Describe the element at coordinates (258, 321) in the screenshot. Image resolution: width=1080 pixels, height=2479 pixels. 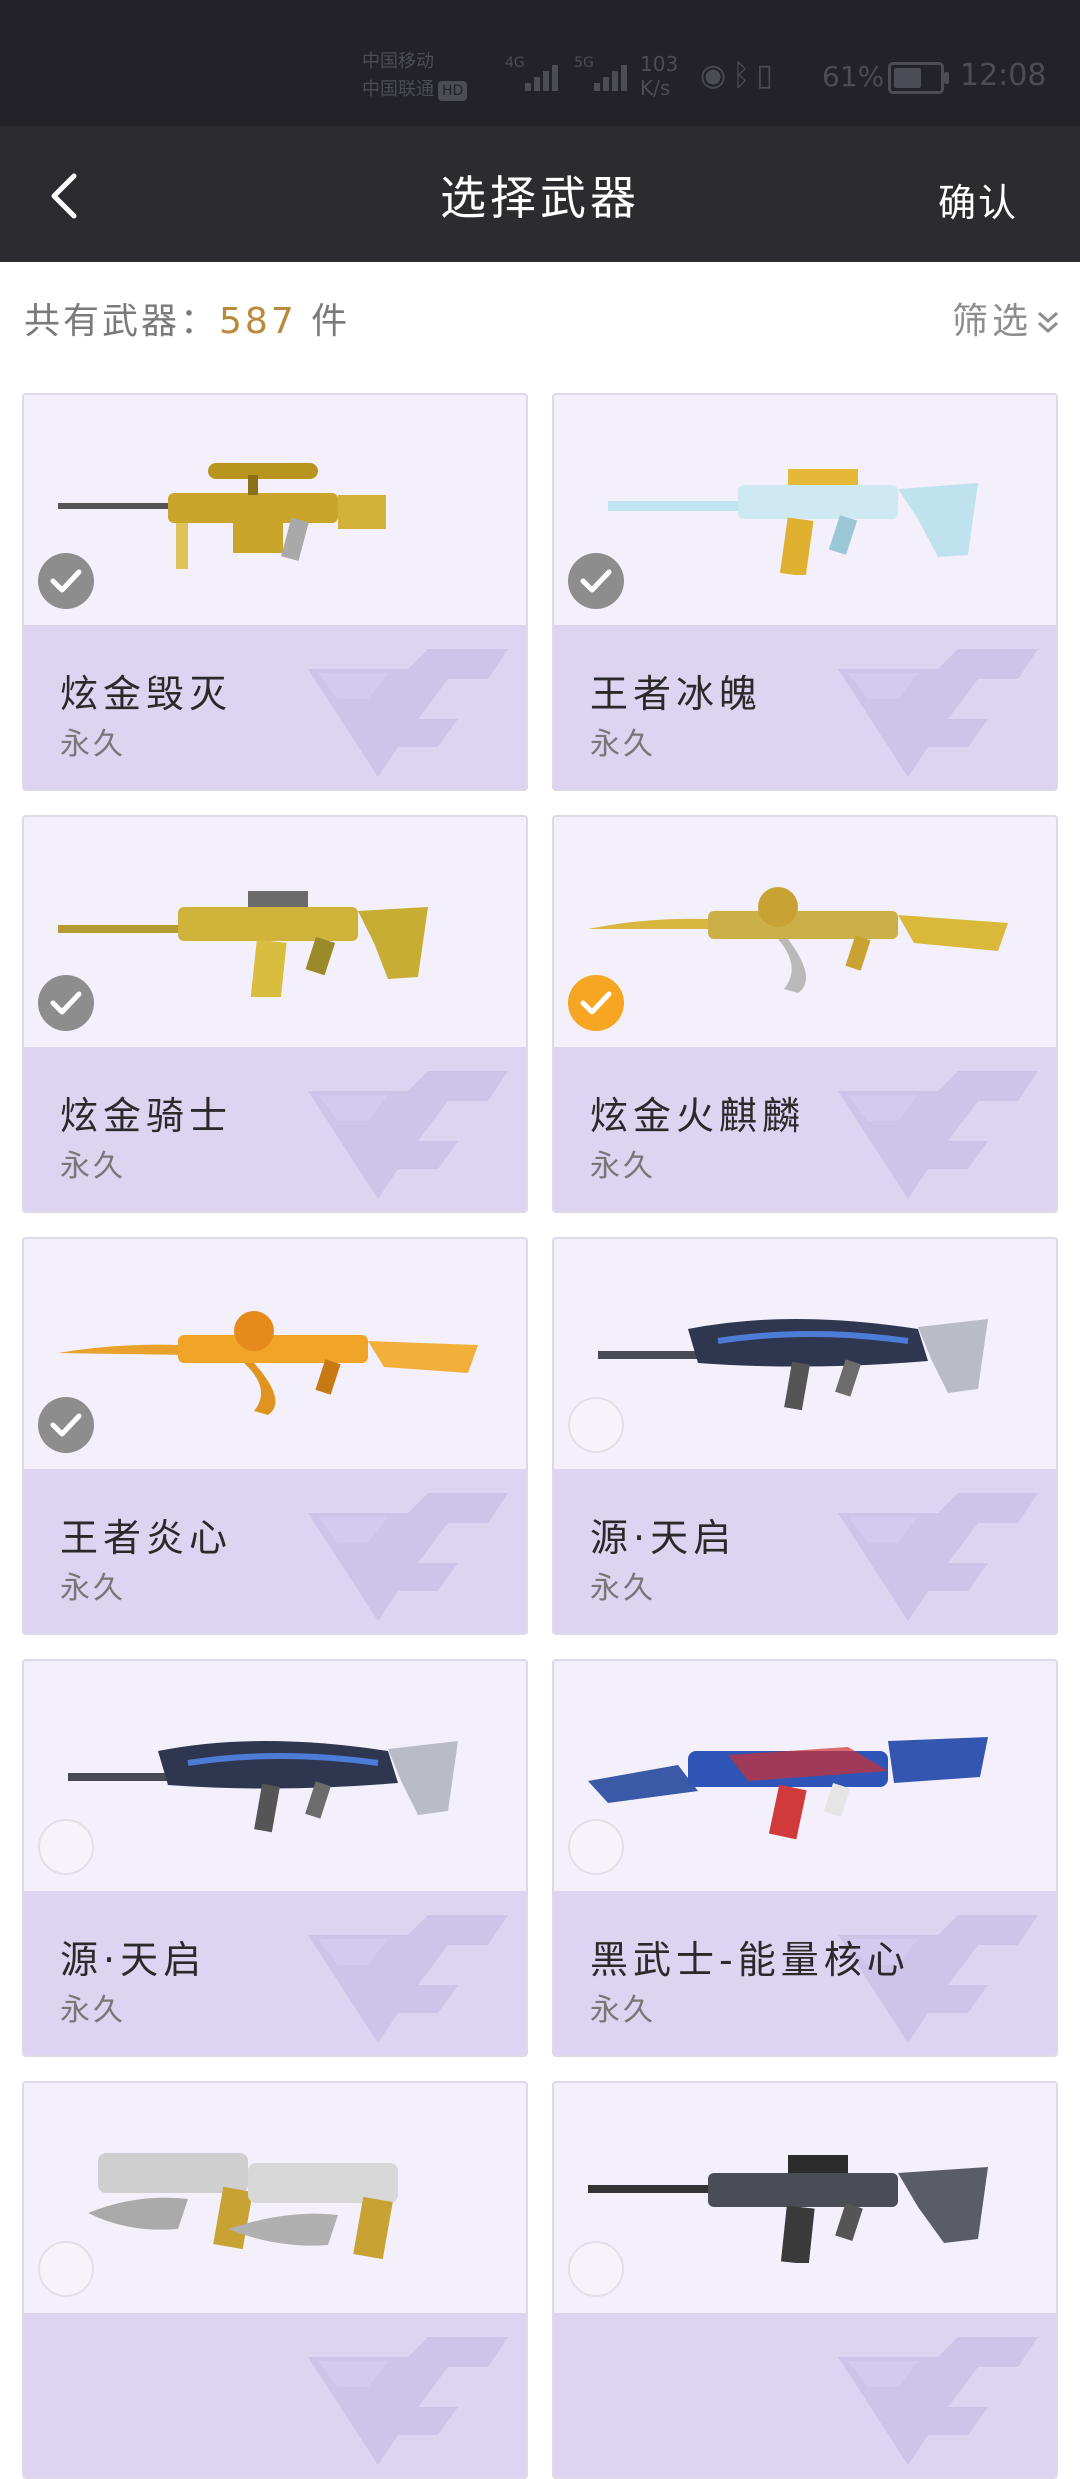
I see `weapon-count: 587` at that location.